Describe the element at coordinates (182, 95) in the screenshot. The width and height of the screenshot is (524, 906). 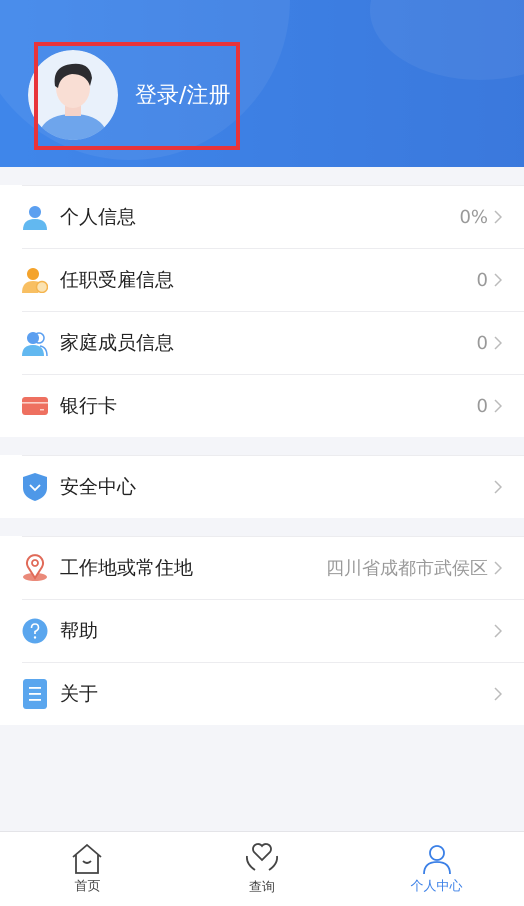
I see `login-register-link: 登录/注册` at that location.